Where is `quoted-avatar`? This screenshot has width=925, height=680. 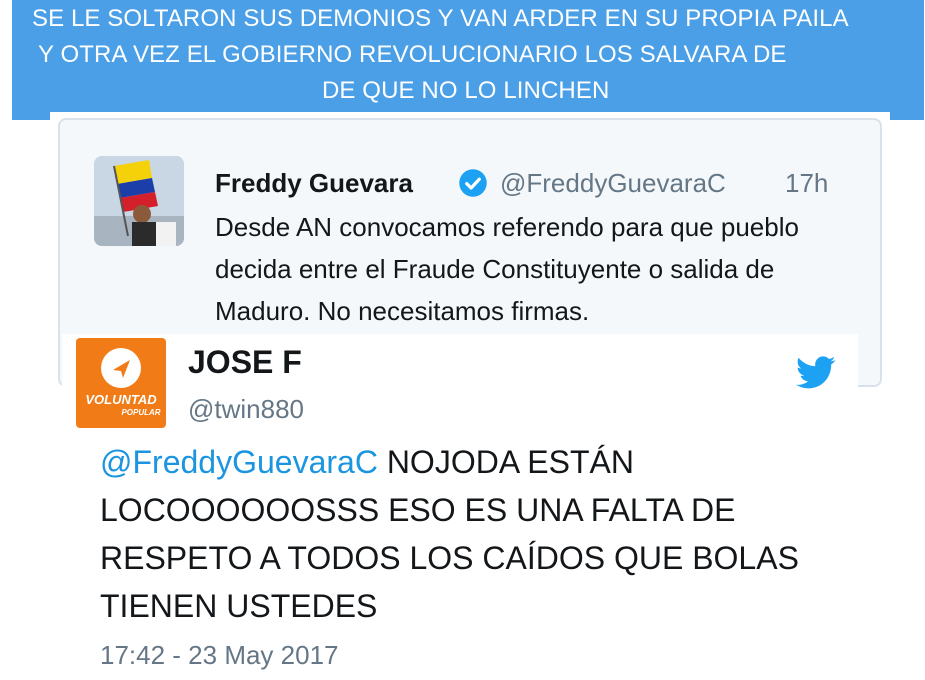
quoted-avatar is located at coordinates (139, 201).